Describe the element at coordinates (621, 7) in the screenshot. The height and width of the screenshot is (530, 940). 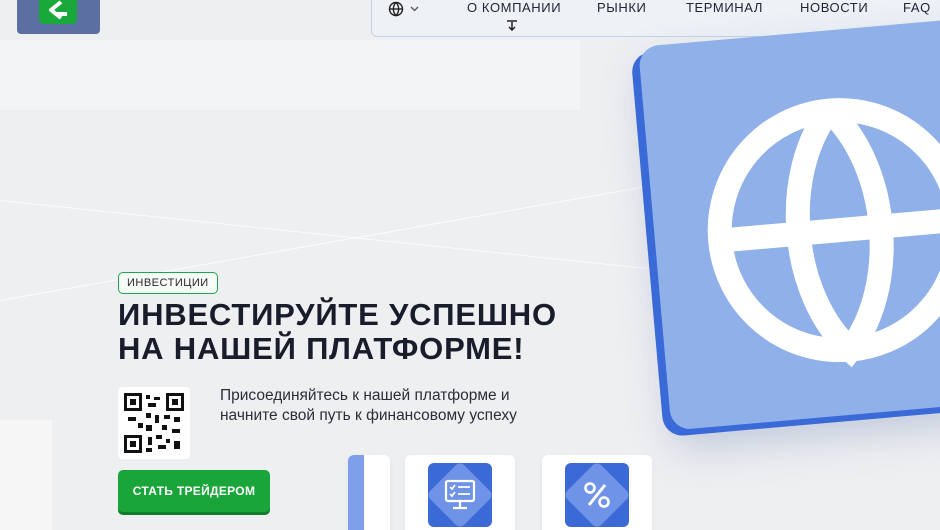
I see `nav-markets: РЫНКИ` at that location.